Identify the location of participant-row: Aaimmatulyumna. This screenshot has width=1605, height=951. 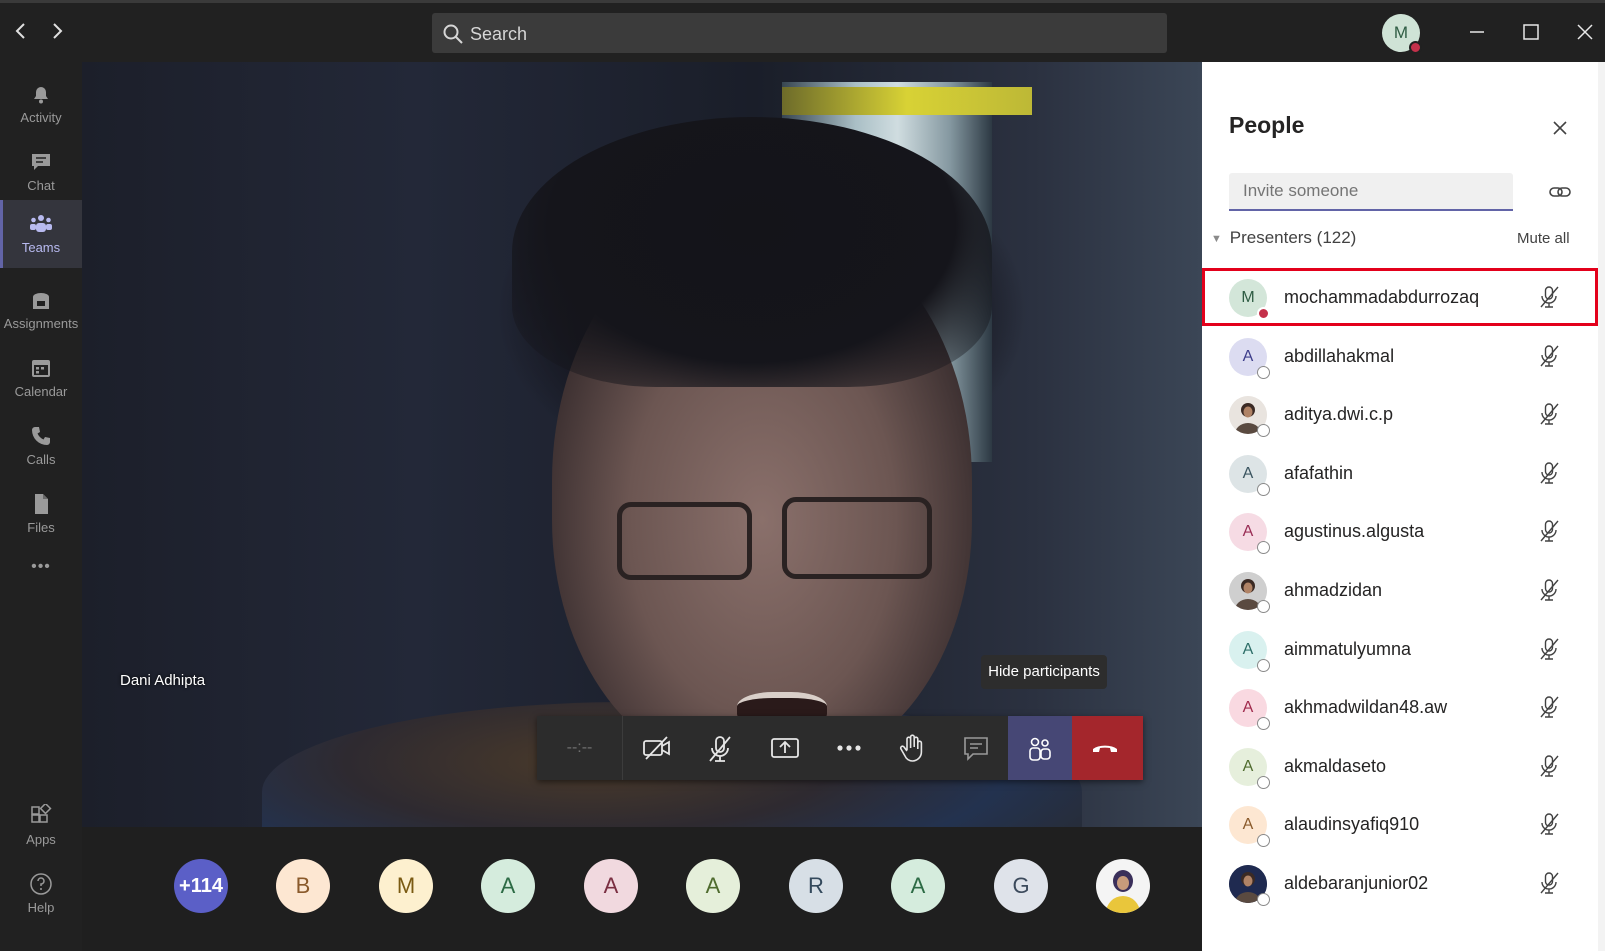
(1400, 649).